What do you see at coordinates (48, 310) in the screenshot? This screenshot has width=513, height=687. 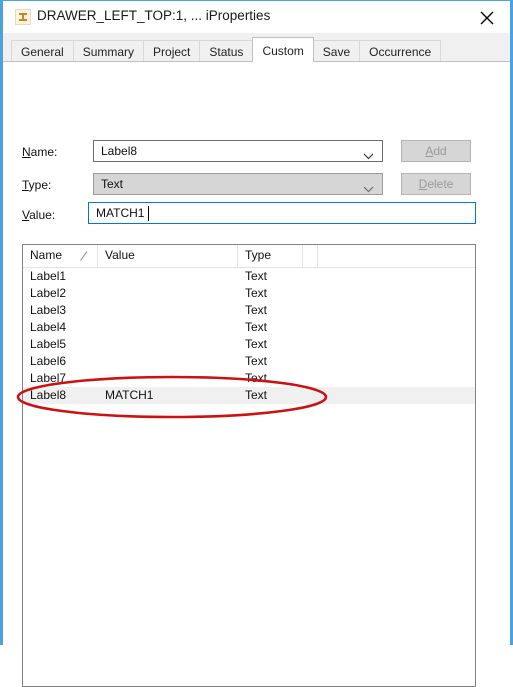 I see `cell-name: Label3` at bounding box center [48, 310].